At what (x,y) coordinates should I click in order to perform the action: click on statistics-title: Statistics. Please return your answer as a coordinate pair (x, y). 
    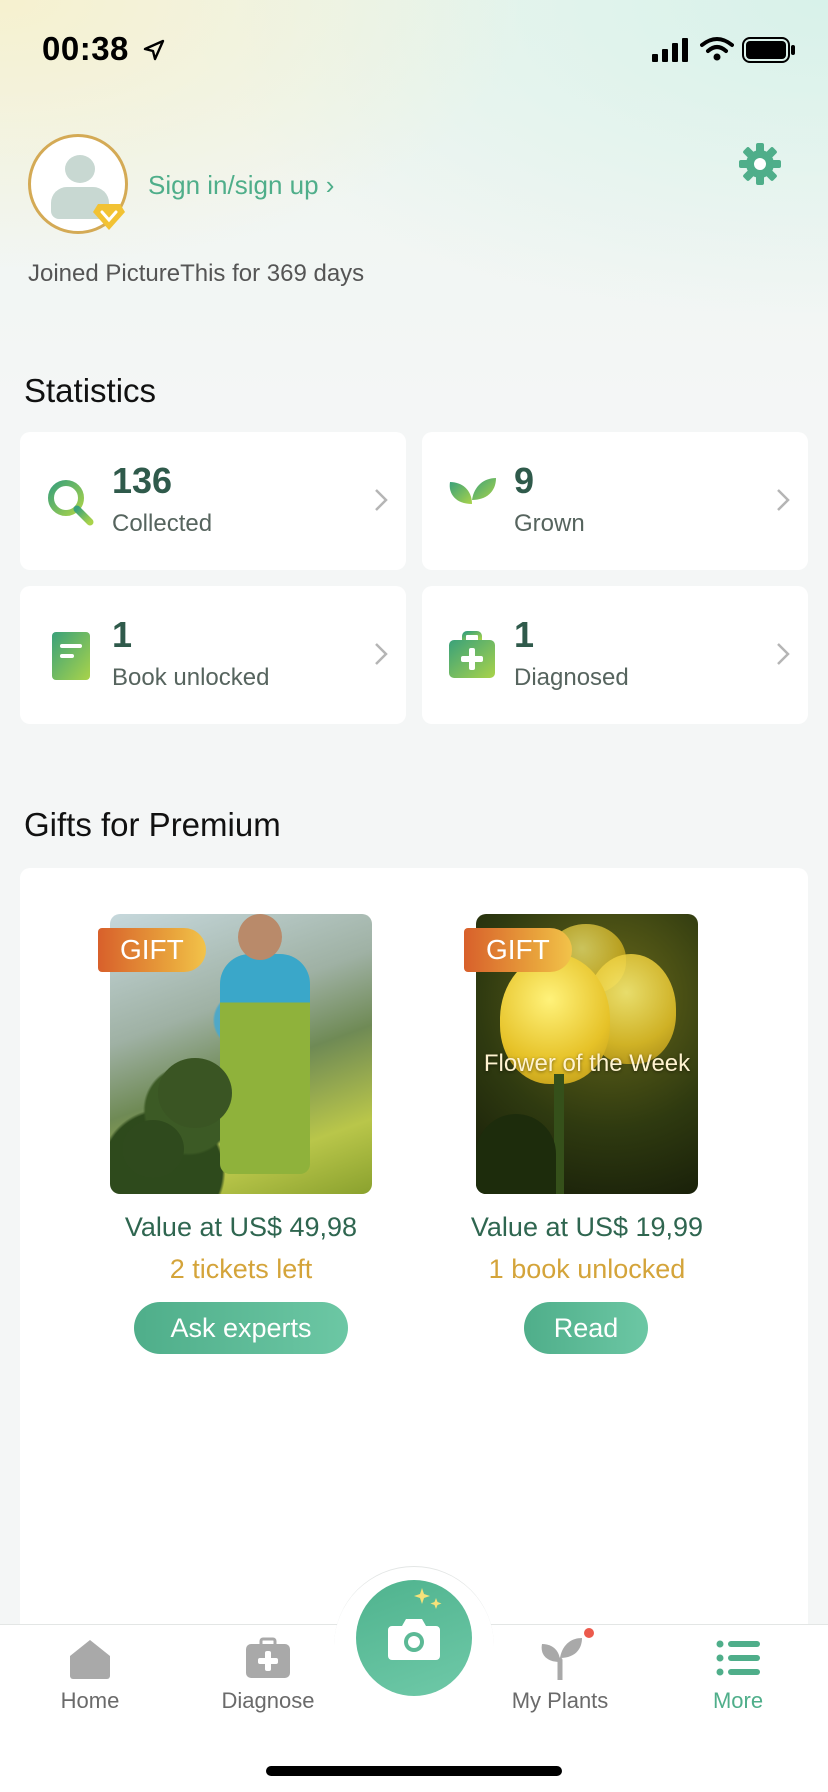
    Looking at the image, I should click on (90, 390).